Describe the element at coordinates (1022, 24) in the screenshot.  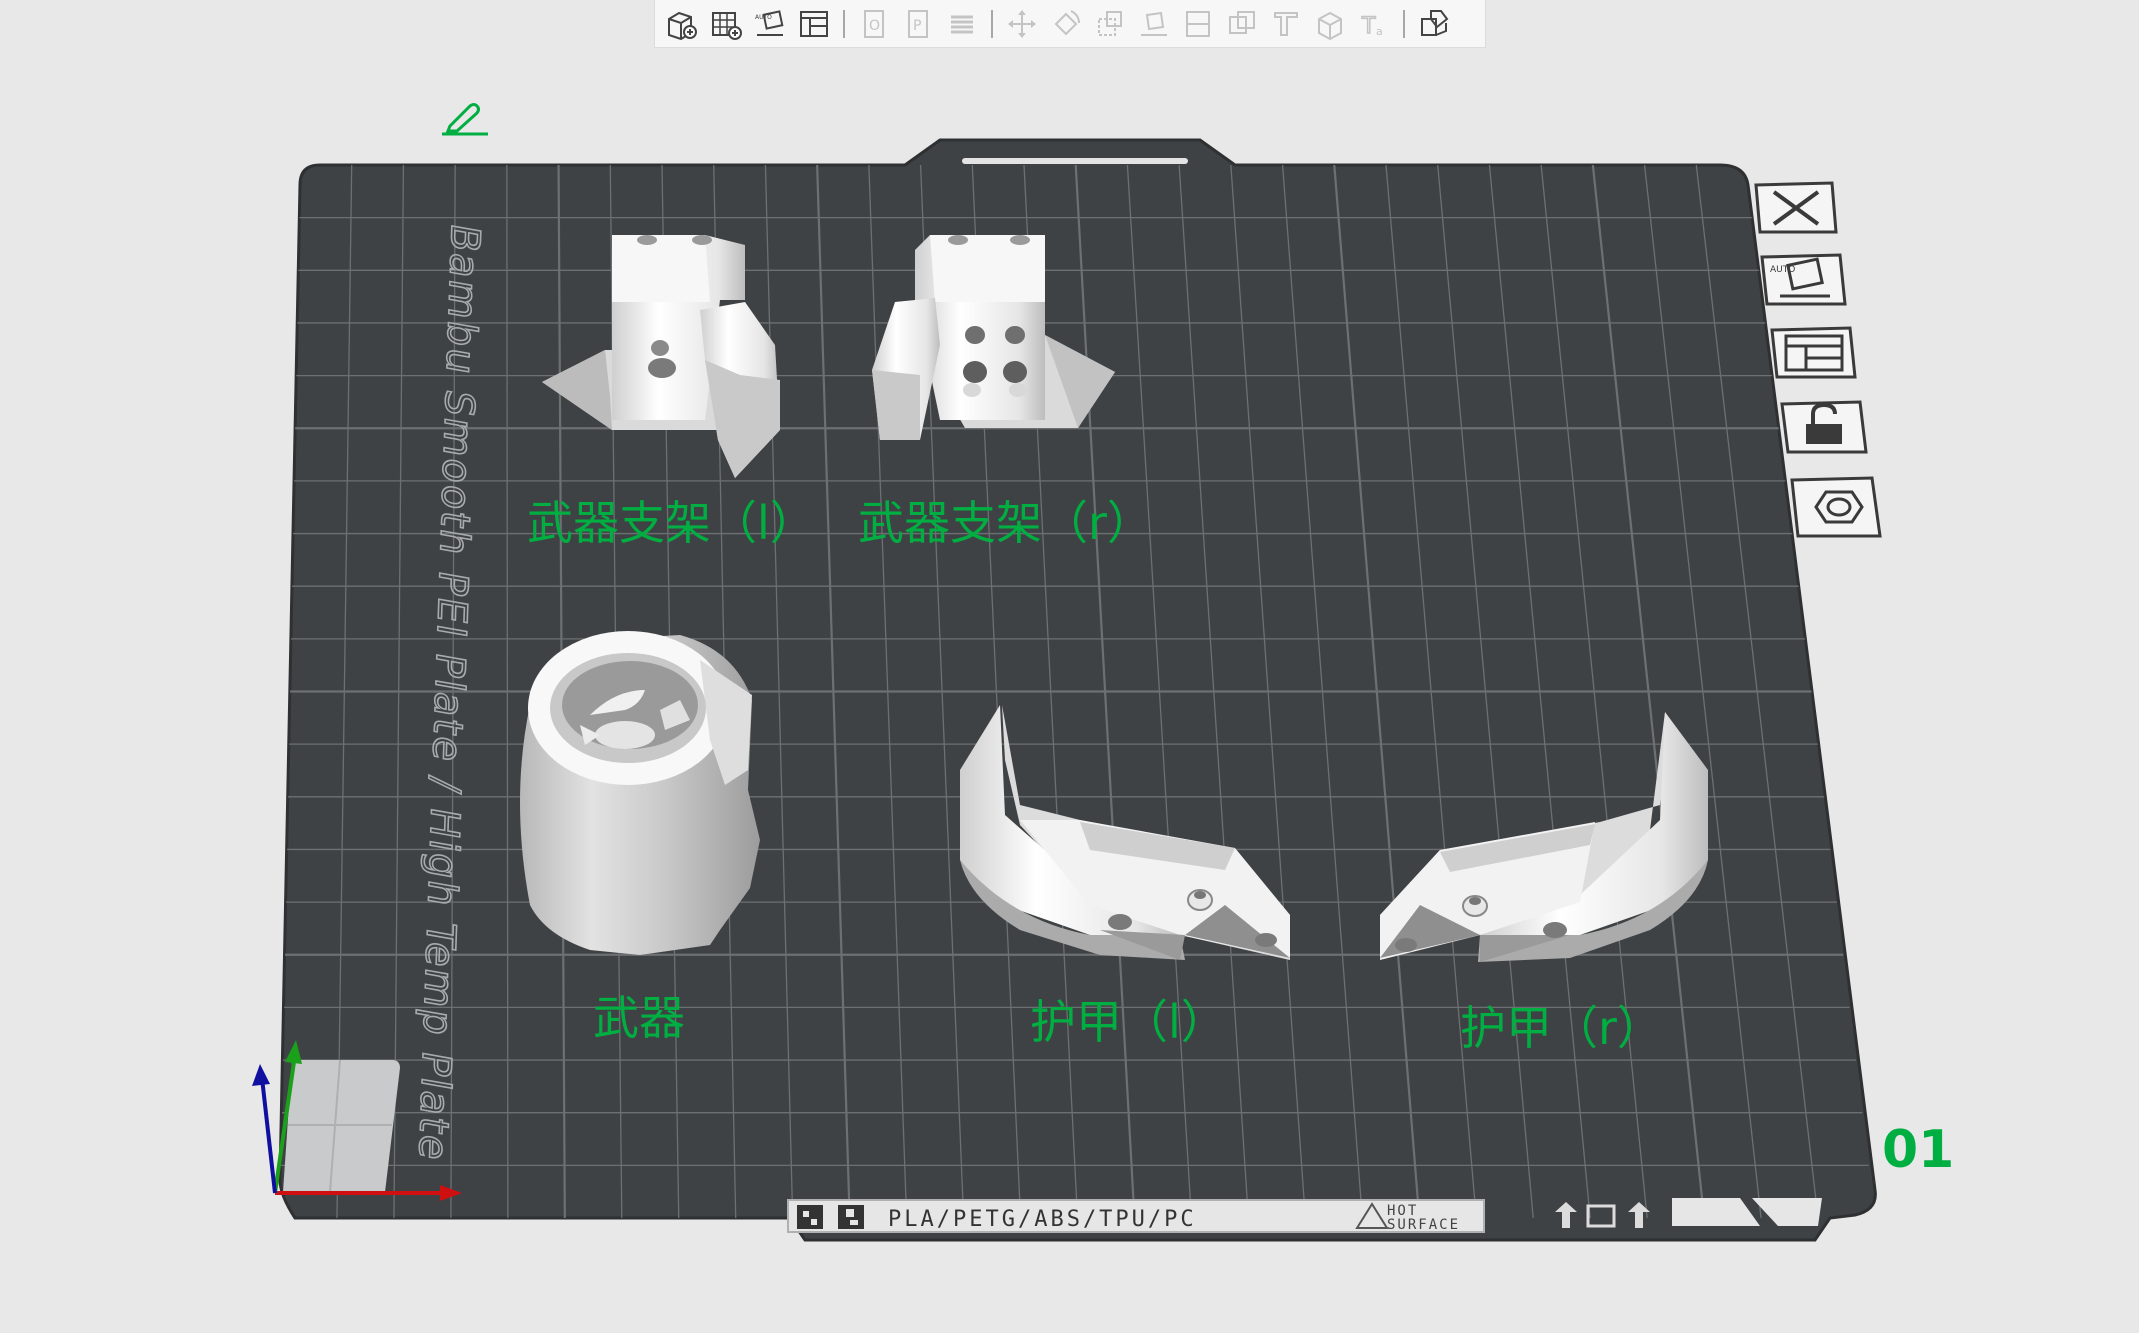
I see `move-icon` at that location.